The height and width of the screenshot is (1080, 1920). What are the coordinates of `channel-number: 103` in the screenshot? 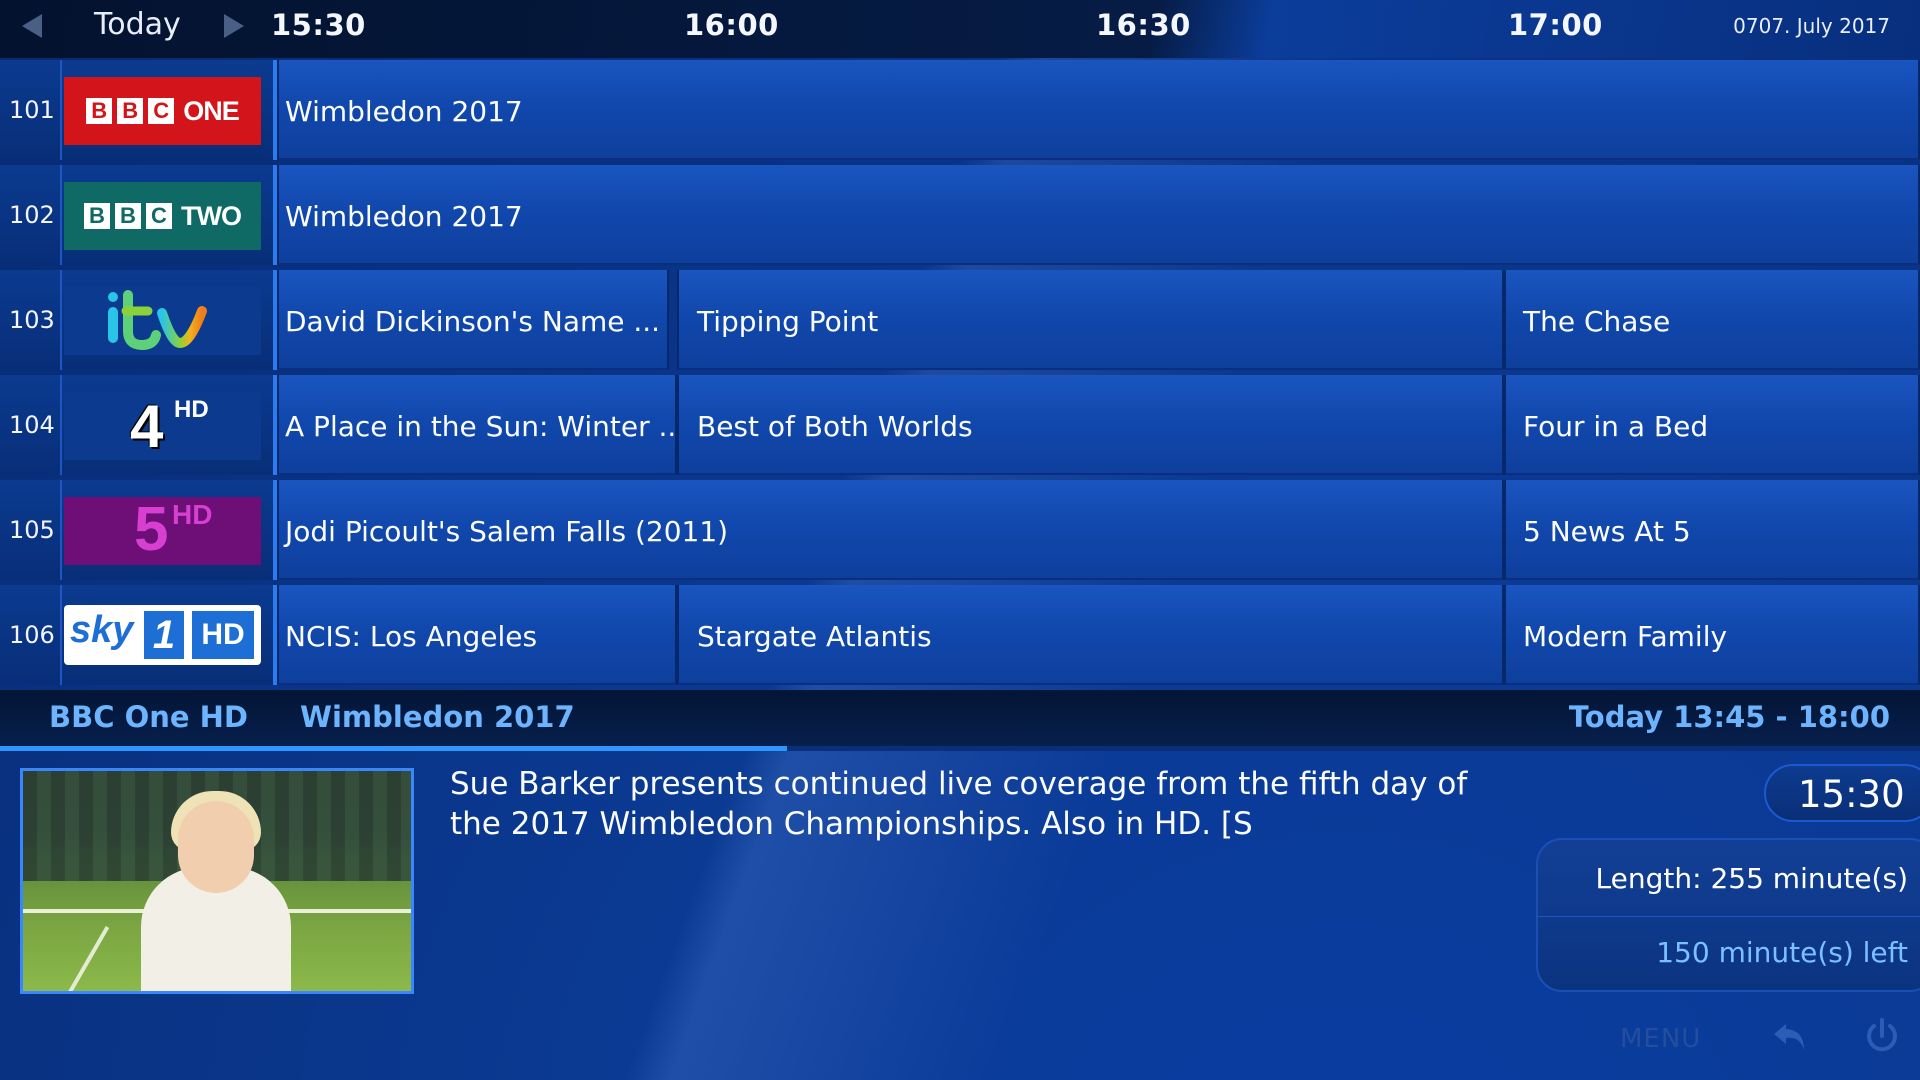 It's located at (32, 320).